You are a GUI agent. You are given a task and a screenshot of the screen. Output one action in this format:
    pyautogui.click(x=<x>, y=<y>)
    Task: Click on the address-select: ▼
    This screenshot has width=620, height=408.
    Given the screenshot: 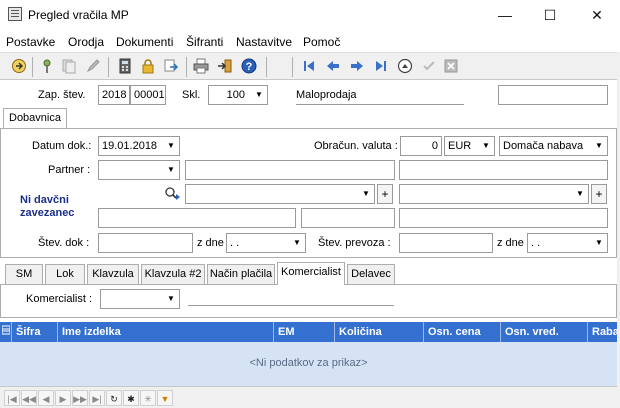 What is the action you would take?
    pyautogui.click(x=280, y=194)
    